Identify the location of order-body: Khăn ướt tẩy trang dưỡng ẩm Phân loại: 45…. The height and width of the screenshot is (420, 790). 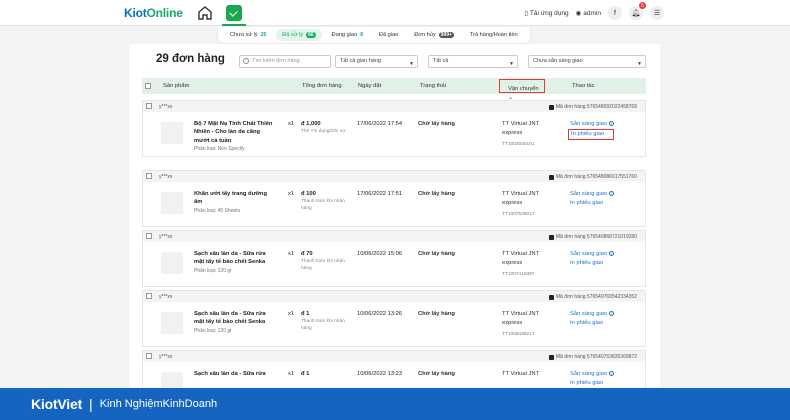
(394, 204).